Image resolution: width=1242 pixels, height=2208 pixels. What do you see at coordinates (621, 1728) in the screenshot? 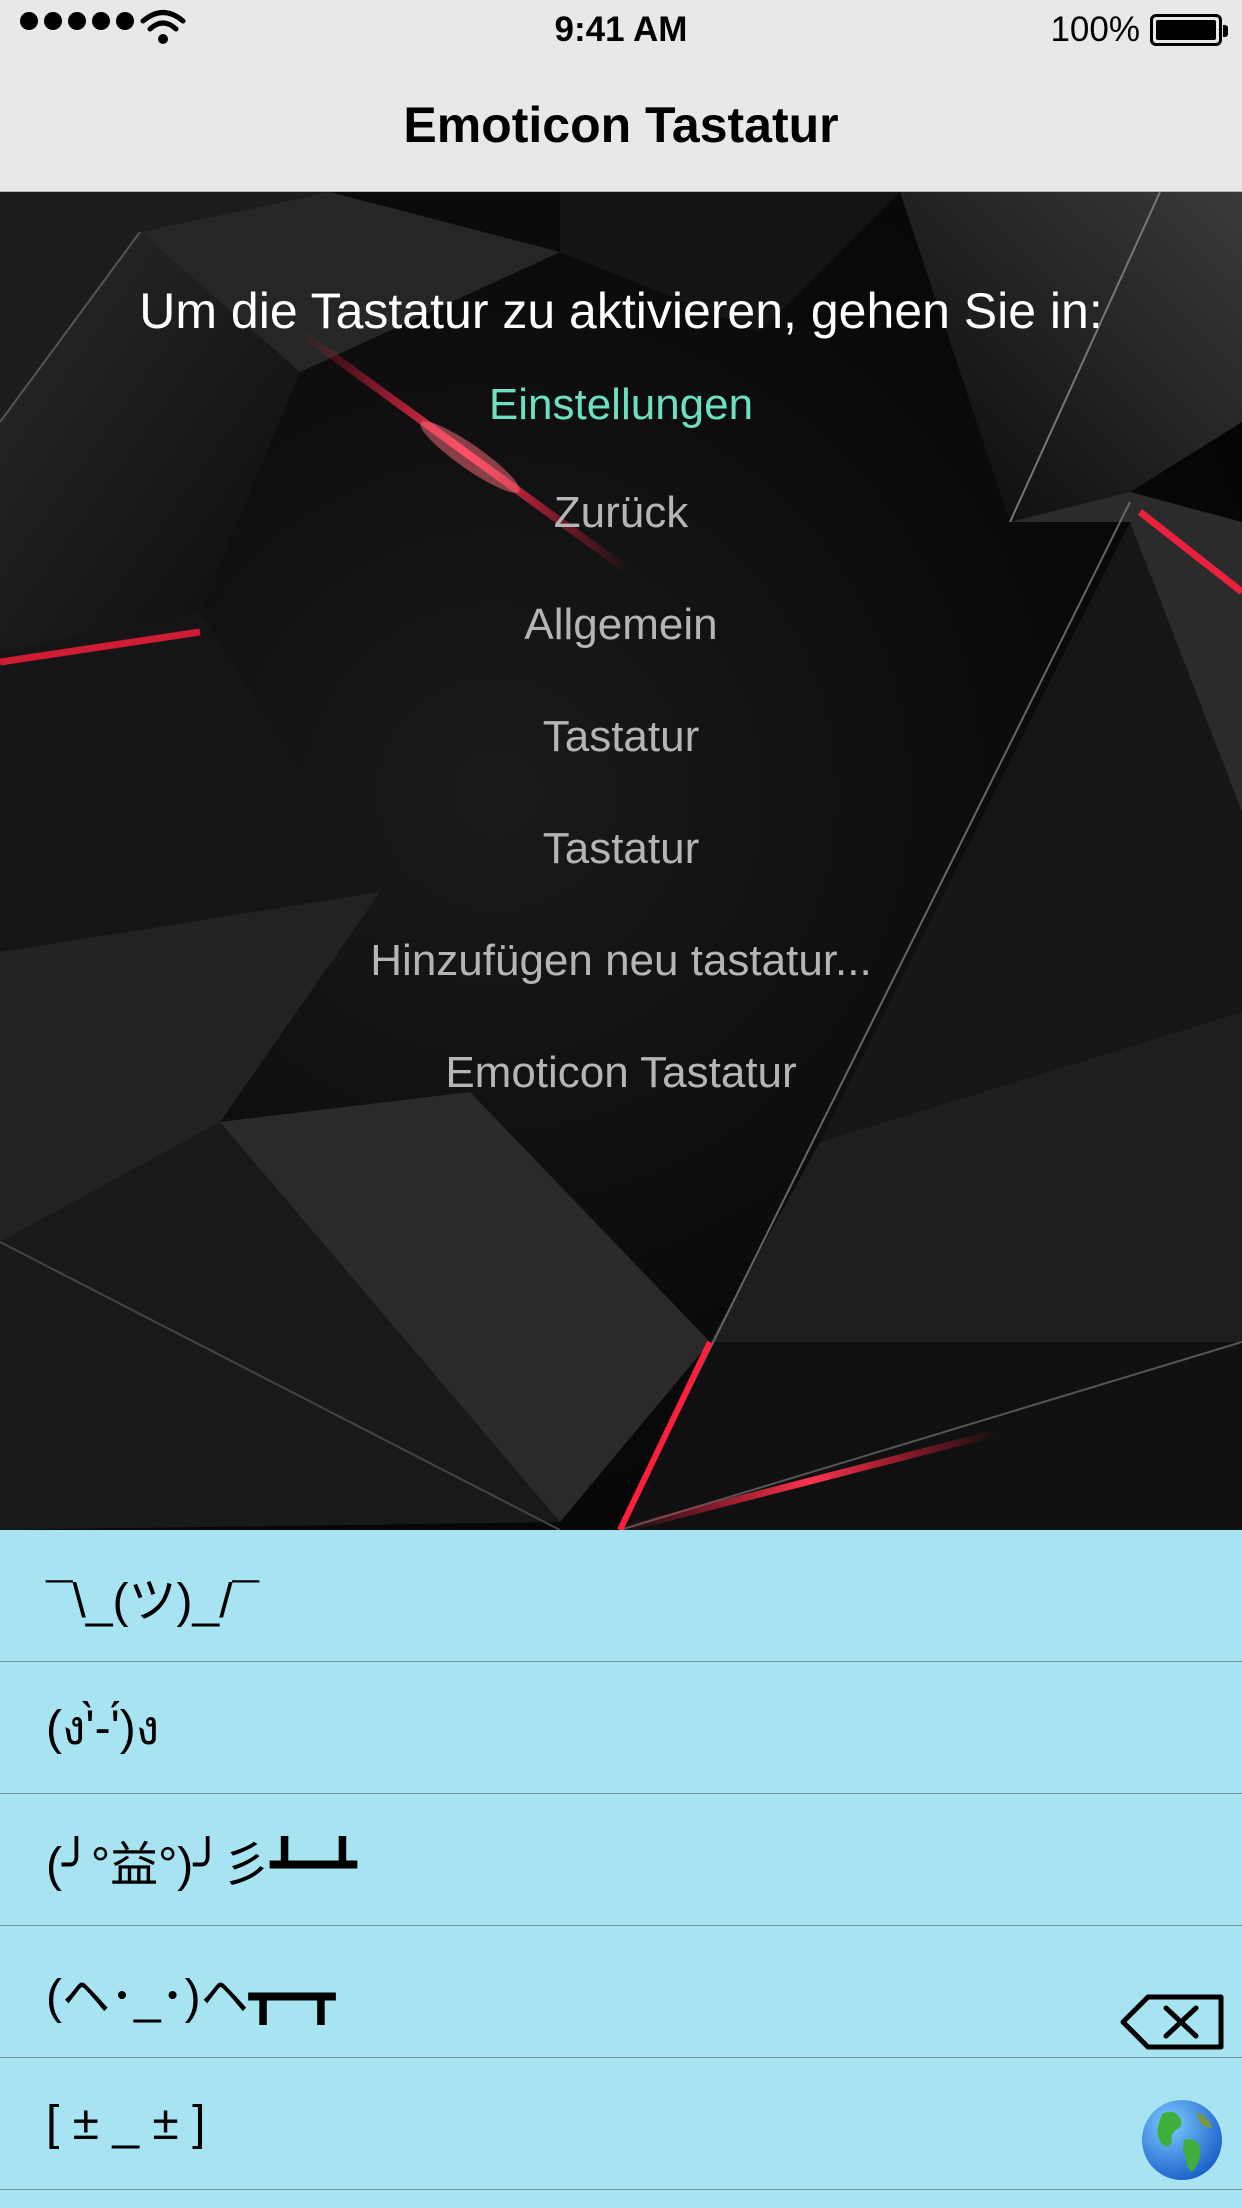
I see `emoticon-key: (ง'̀-'́)ง` at bounding box center [621, 1728].